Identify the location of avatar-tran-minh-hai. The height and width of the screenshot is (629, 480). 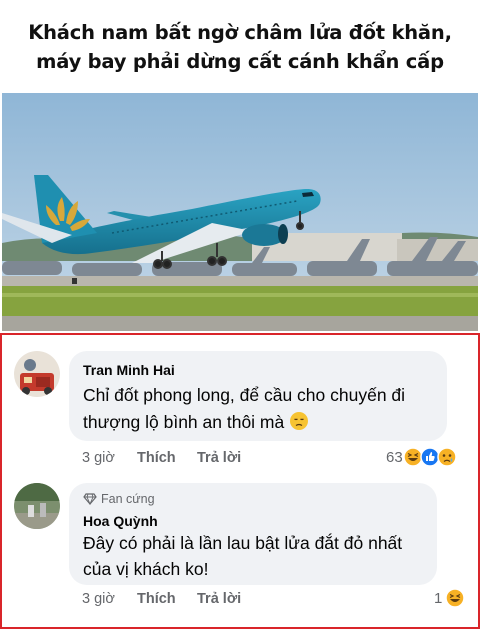
(37, 374).